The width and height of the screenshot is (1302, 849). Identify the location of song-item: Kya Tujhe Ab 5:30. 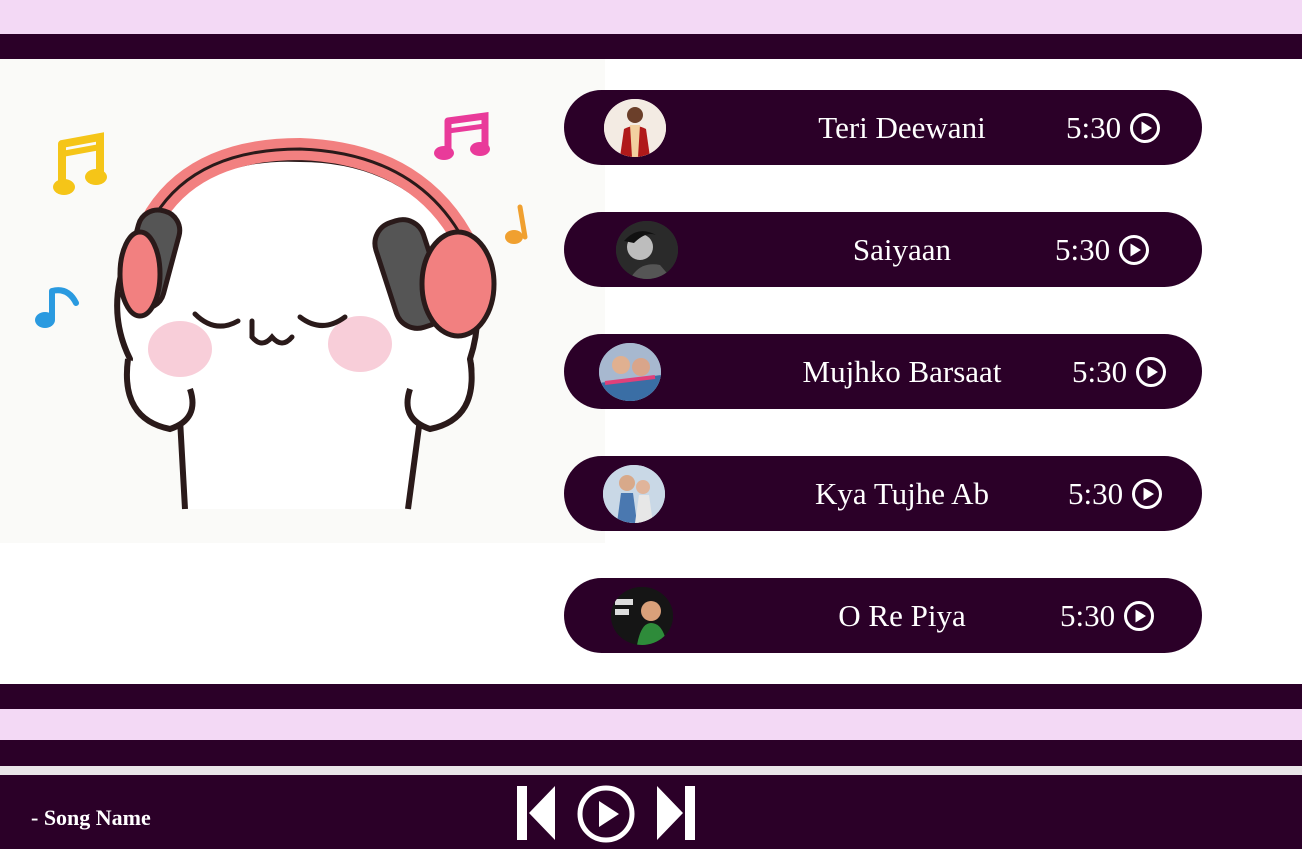
(883, 493).